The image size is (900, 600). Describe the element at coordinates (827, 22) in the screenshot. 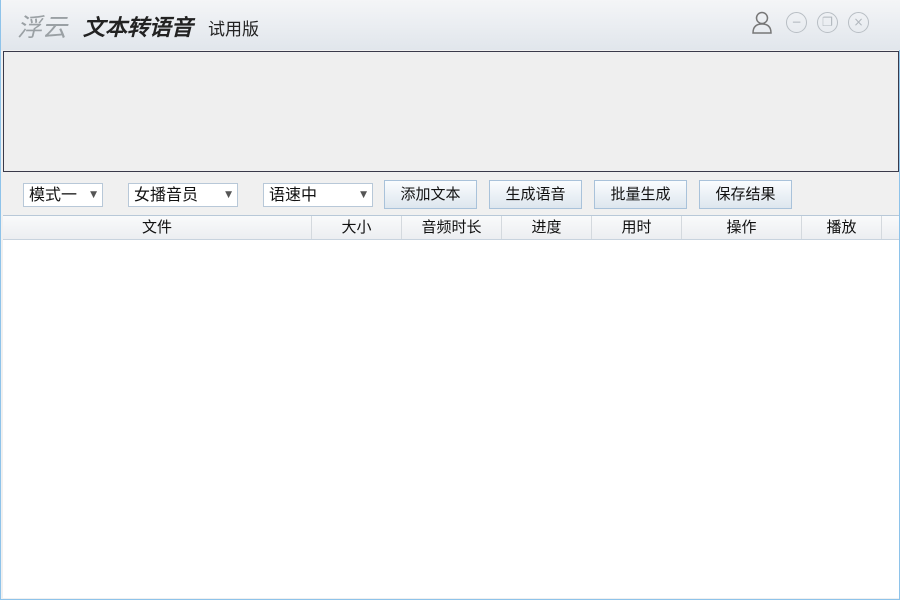

I see `restore-icon: ❐` at that location.